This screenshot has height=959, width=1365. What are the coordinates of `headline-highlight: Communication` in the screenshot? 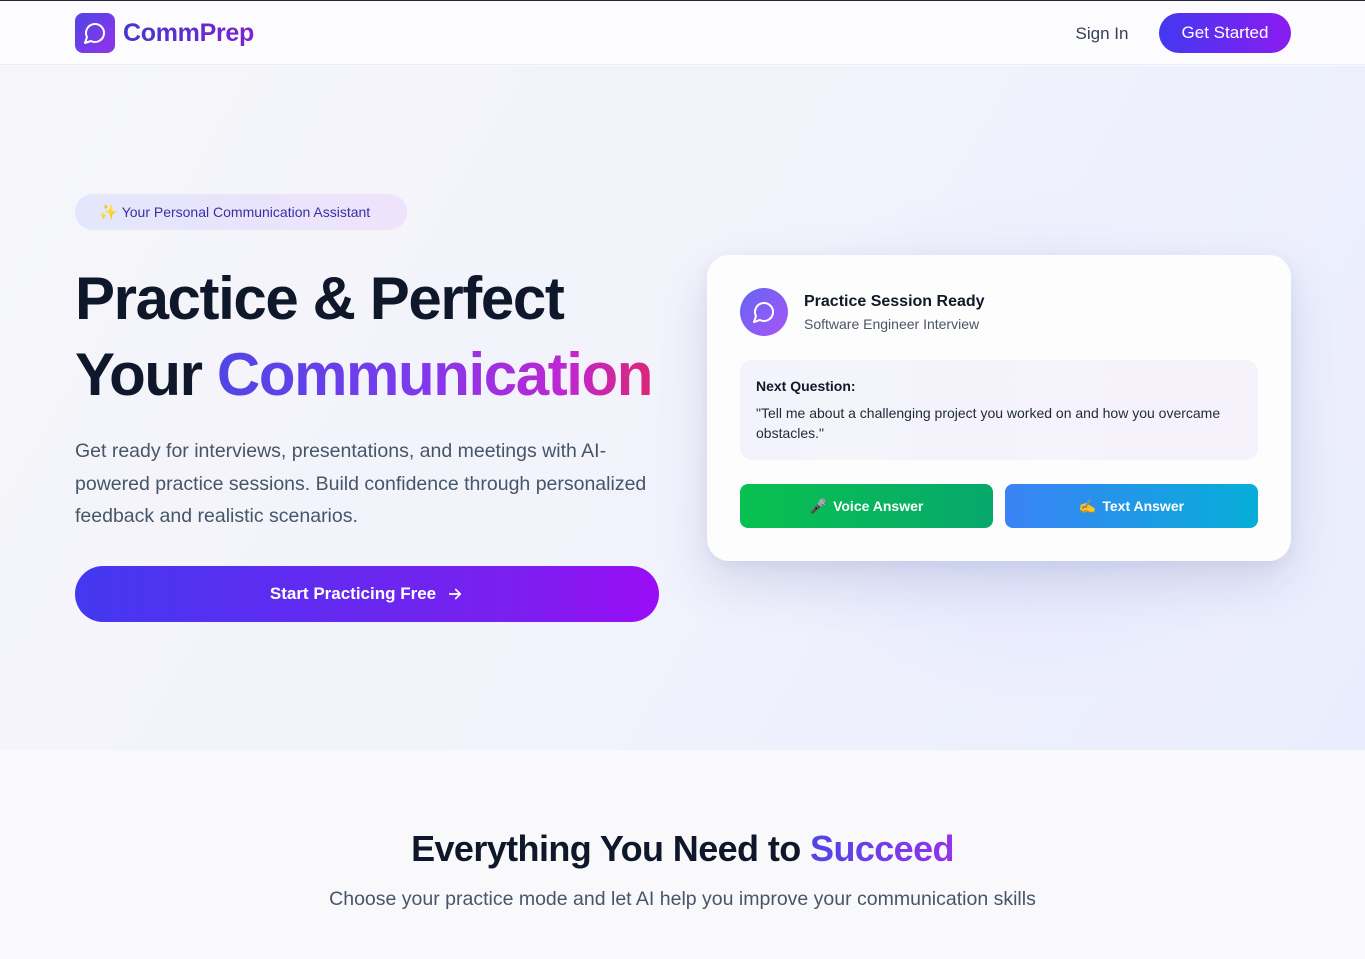 It's located at (435, 374).